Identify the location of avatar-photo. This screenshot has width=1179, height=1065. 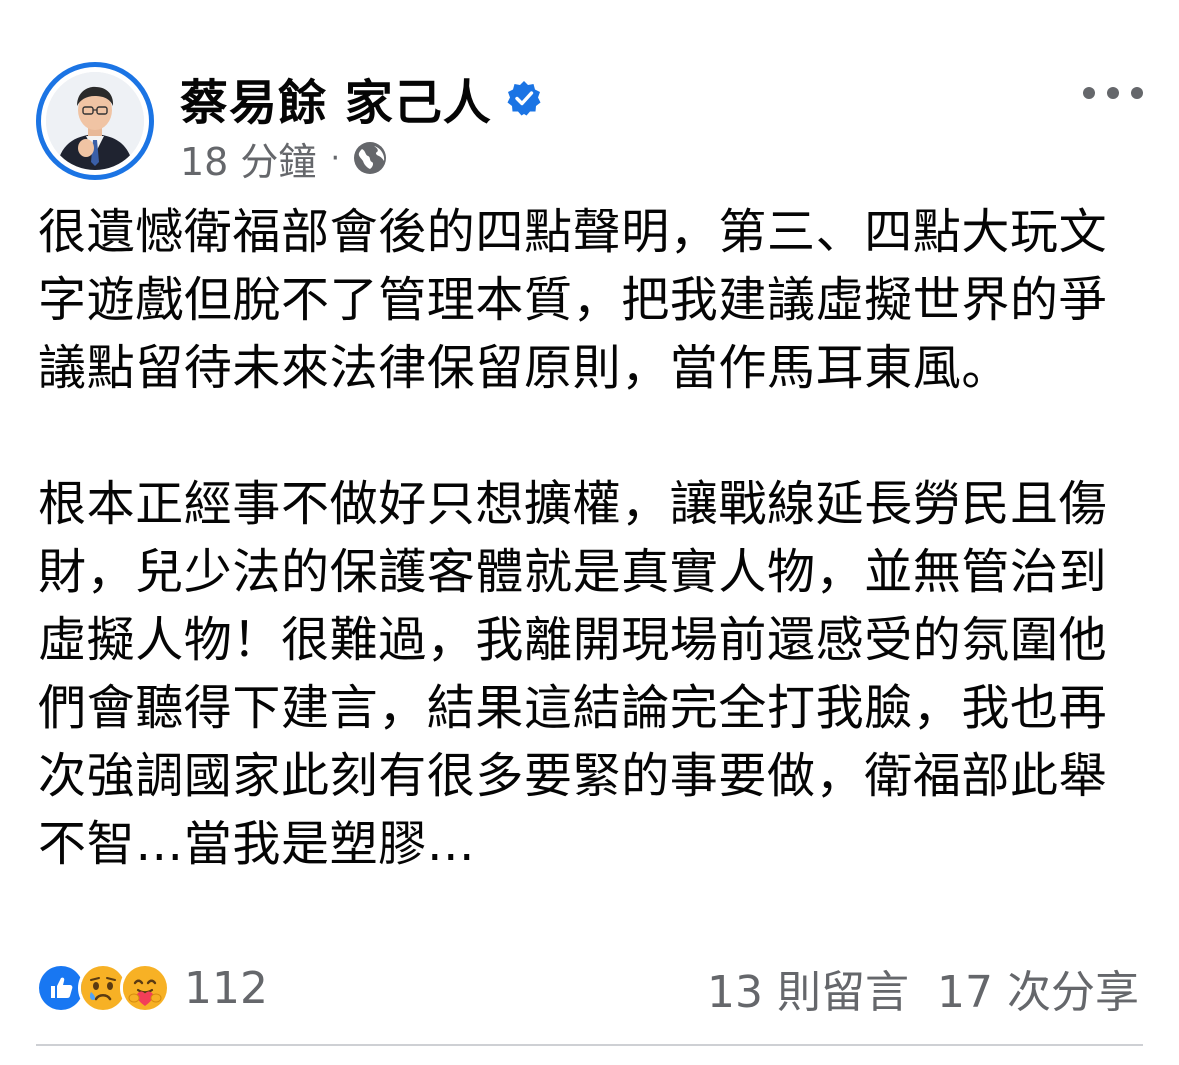
(95, 121).